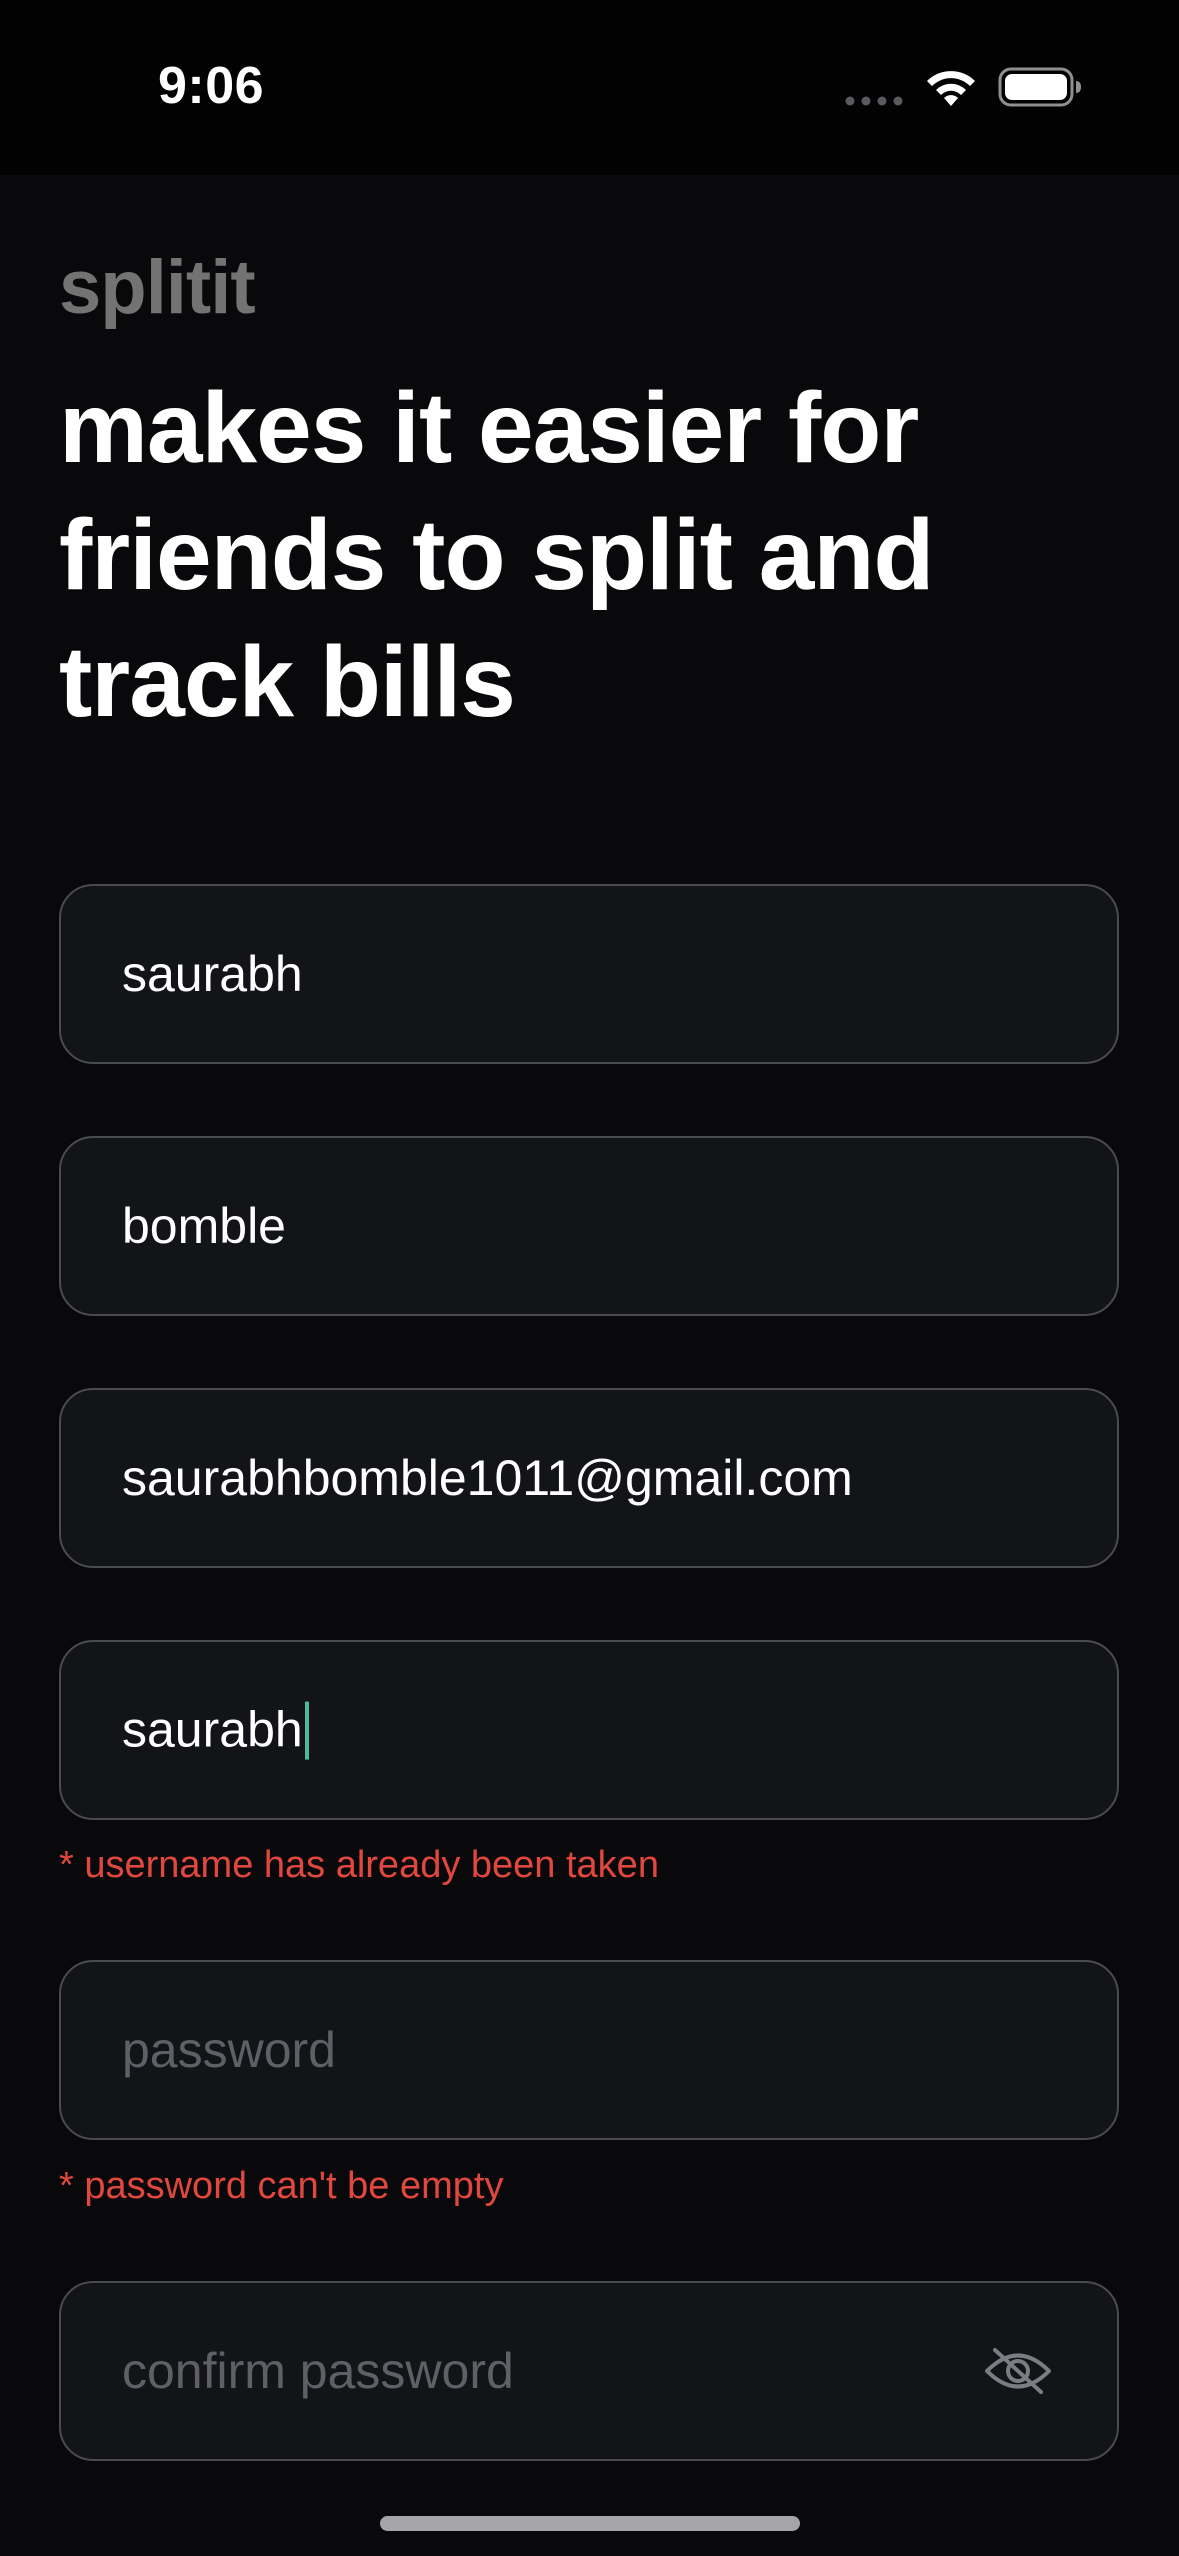 Image resolution: width=1179 pixels, height=2556 pixels. What do you see at coordinates (589, 87) in the screenshot?
I see `status-bar: 9:06` at bounding box center [589, 87].